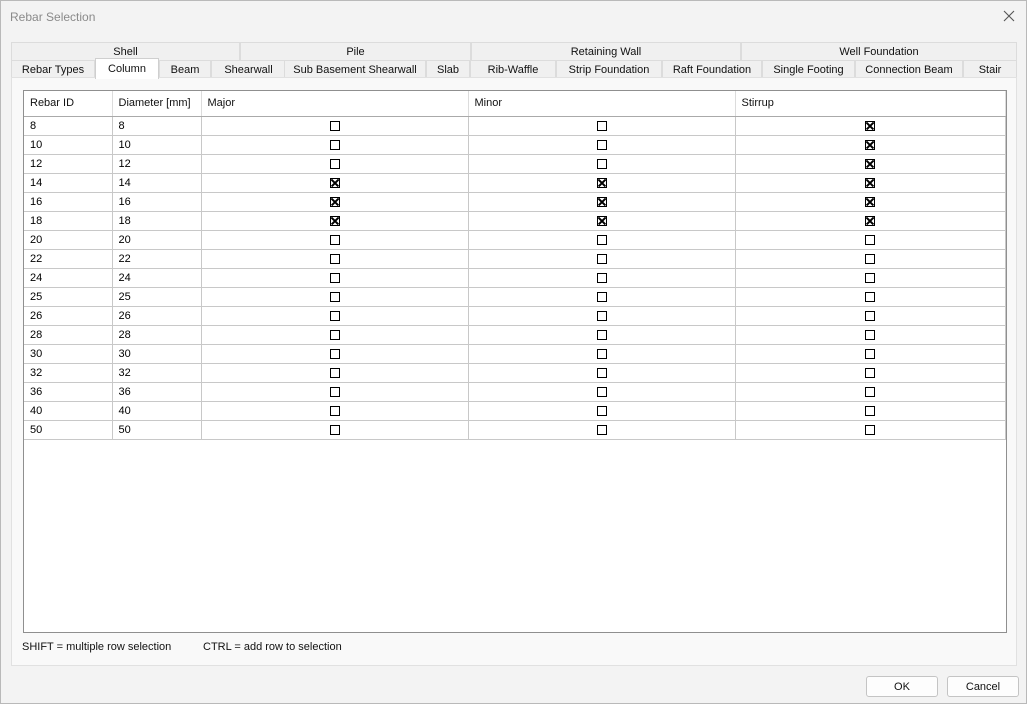  I want to click on tab-connection-beam: Connection Beam, so click(909, 69).